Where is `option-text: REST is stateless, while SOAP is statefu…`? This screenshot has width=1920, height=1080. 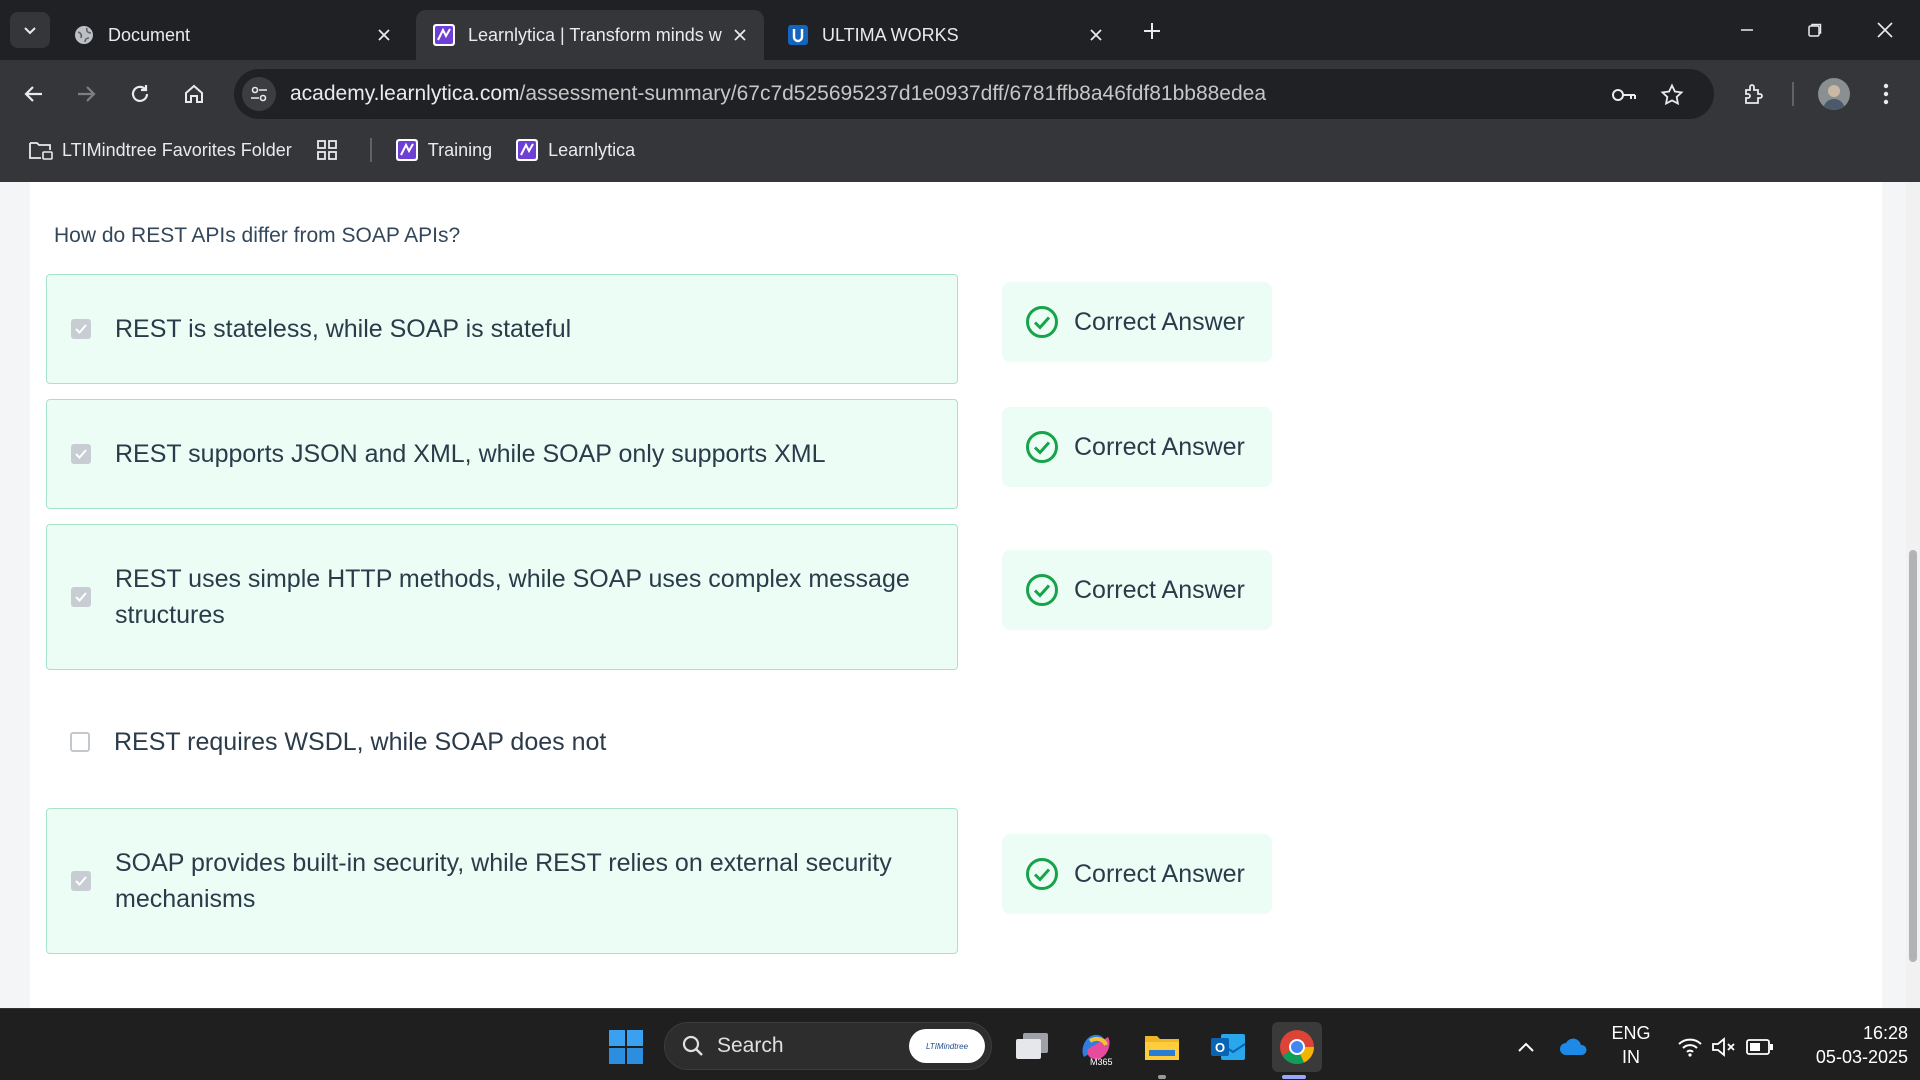 option-text: REST is stateless, while SOAP is statefu… is located at coordinates (343, 329).